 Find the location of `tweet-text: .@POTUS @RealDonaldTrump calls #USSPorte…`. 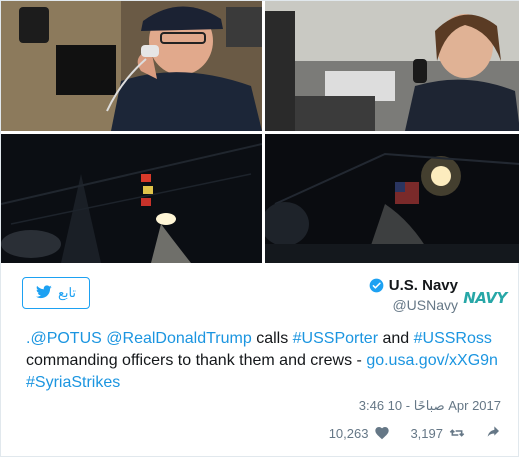

tweet-text: .@POTUS @RealDonaldTrump calls #USSPorte… is located at coordinates (266, 361).